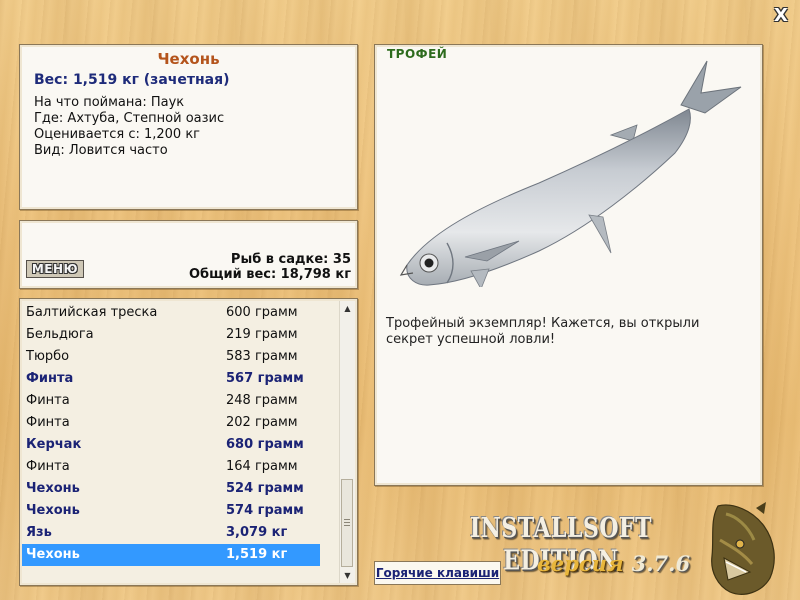  Describe the element at coordinates (265, 378) in the screenshot. I see `fish-weight-cell: 567 грамм` at that location.